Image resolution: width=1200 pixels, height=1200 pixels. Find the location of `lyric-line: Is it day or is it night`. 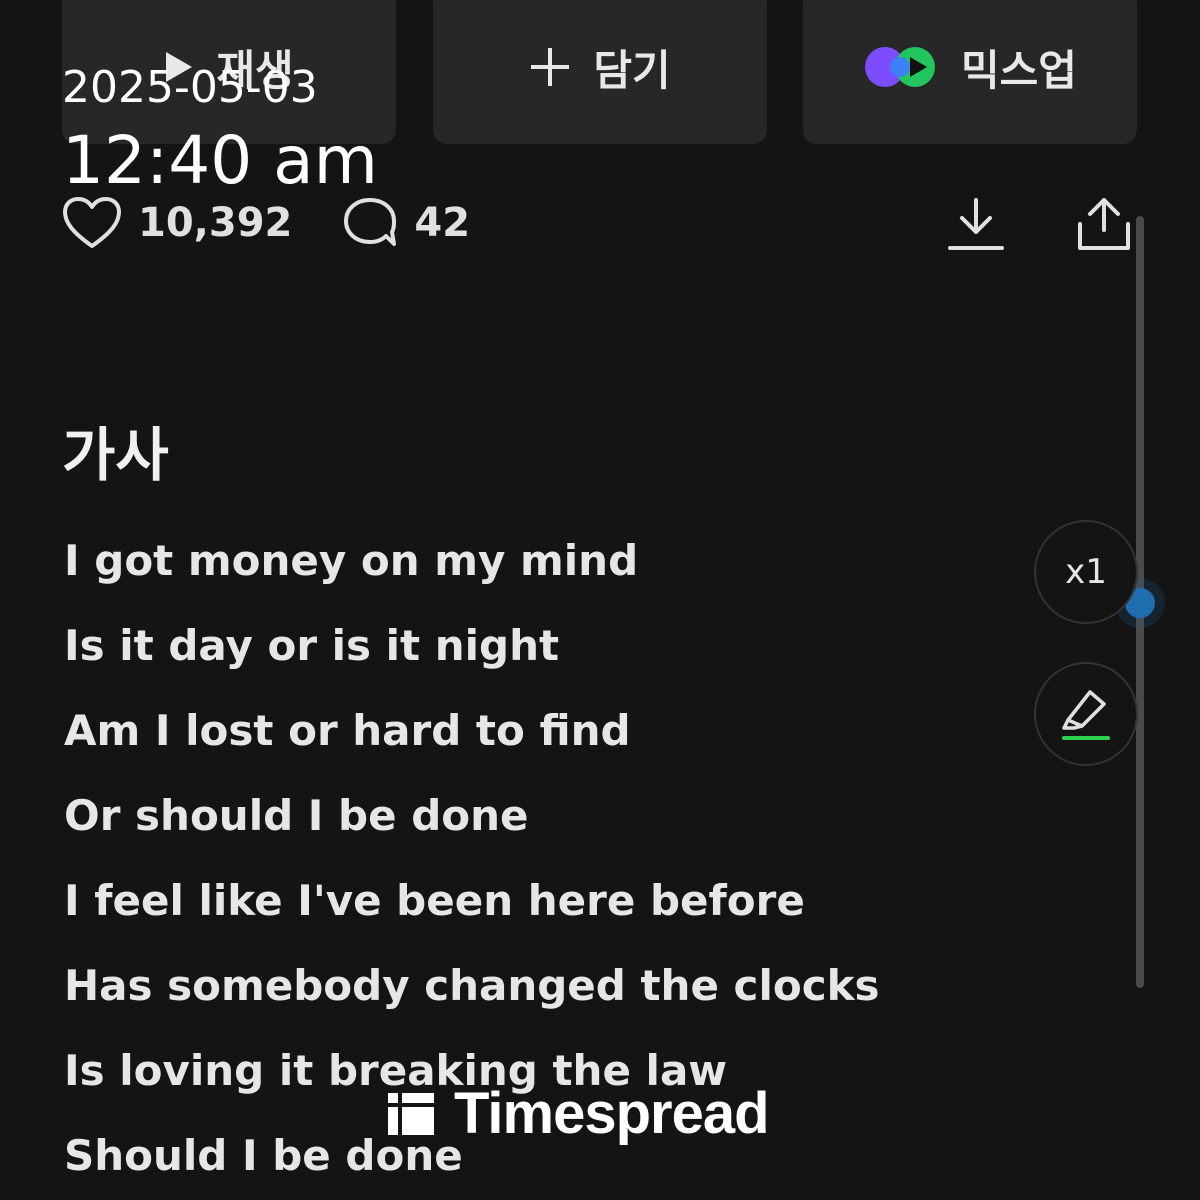

lyric-line: Is it day or is it night is located at coordinates (312, 645).